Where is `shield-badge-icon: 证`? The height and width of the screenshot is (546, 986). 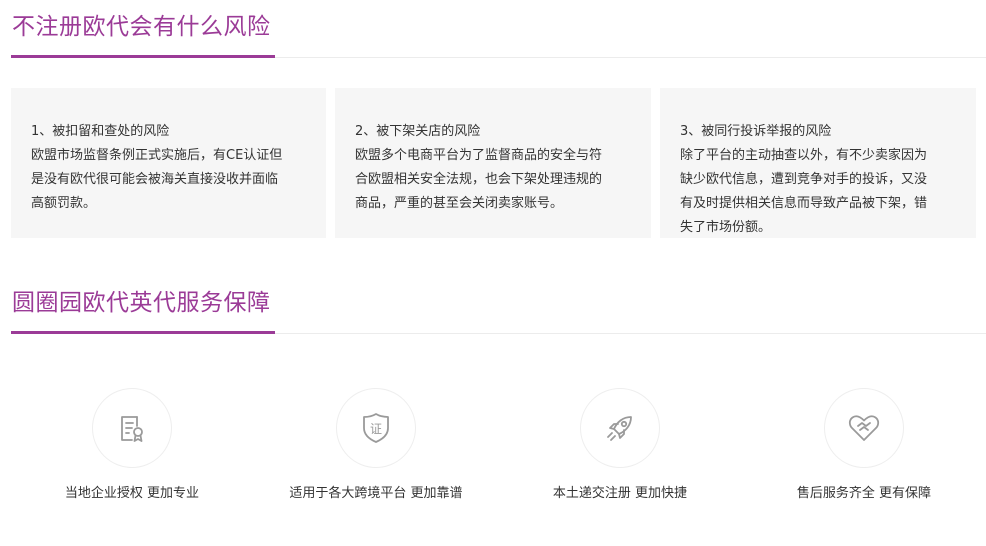
shield-badge-icon: 证 is located at coordinates (376, 428).